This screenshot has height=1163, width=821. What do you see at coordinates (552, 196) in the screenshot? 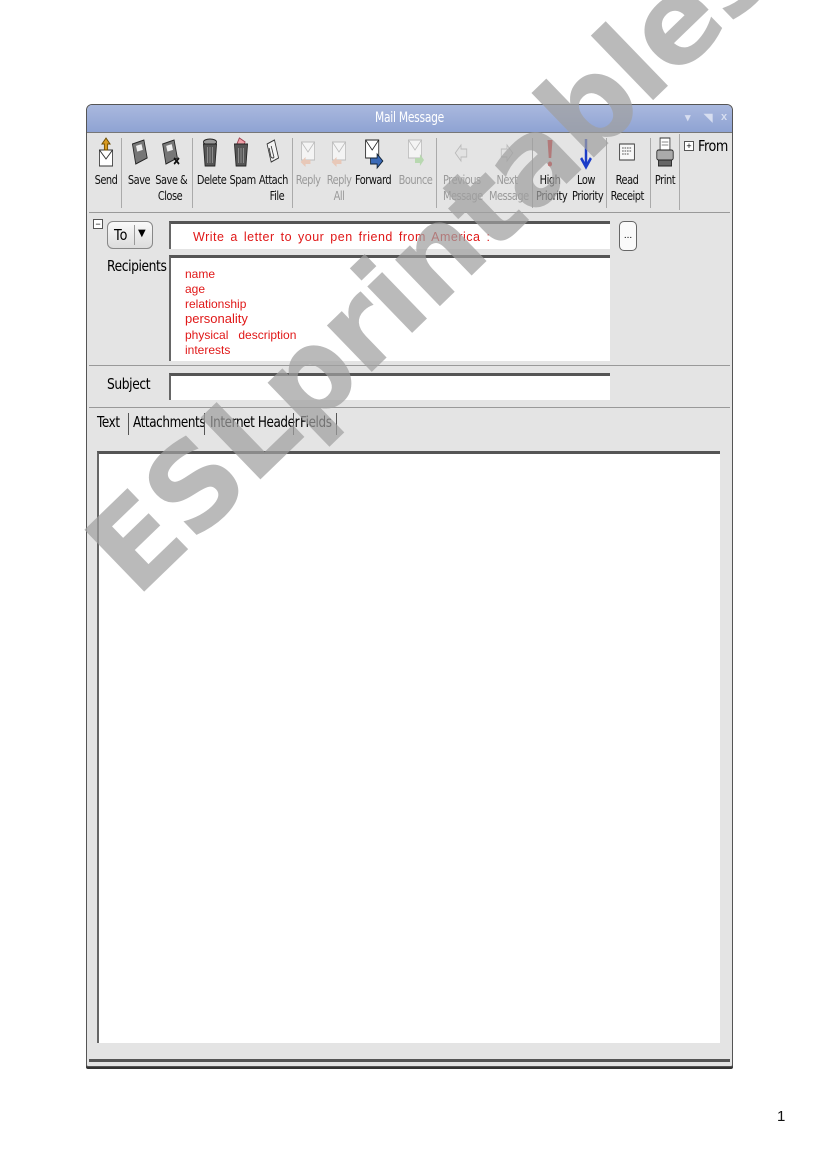
I see `high-priority-label-2: Priority` at bounding box center [552, 196].